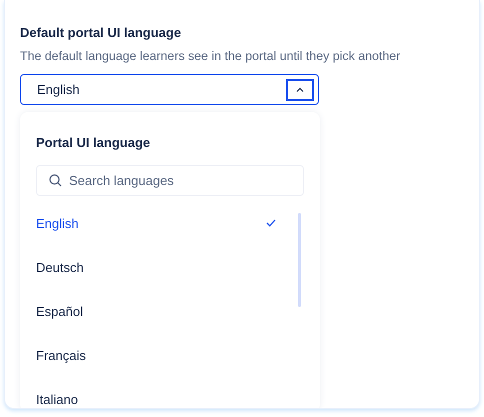  What do you see at coordinates (271, 223) in the screenshot?
I see `checkmark-icon` at bounding box center [271, 223].